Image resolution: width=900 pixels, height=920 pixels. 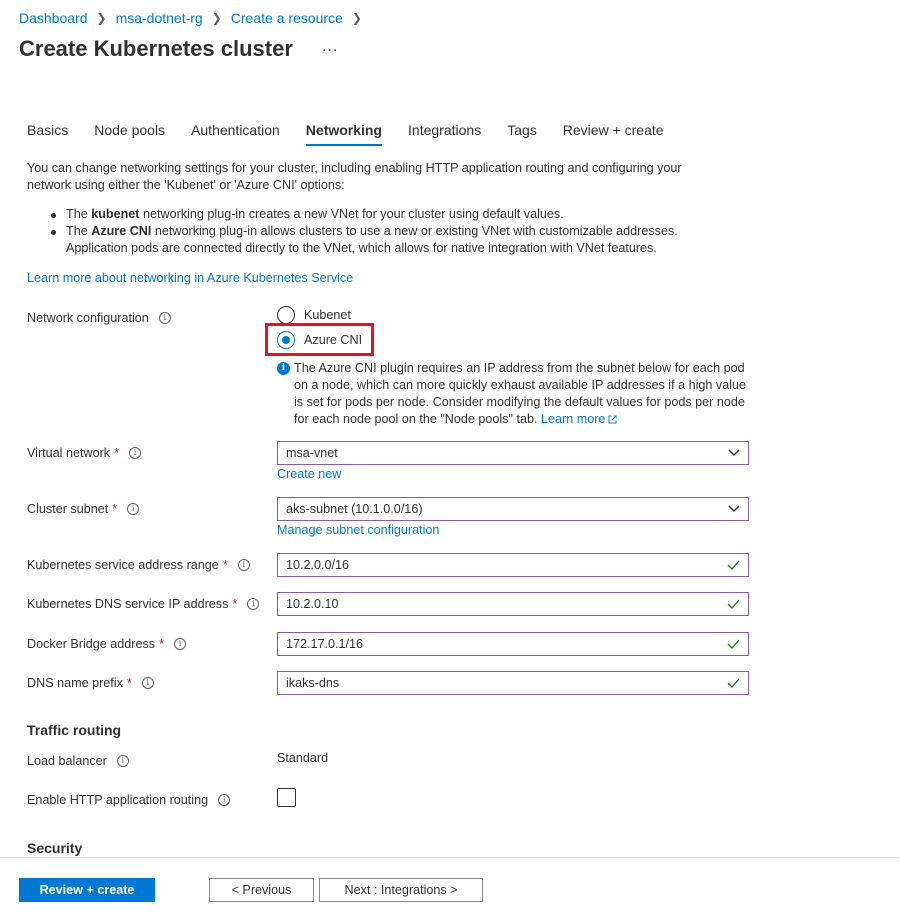 What do you see at coordinates (121, 231) in the screenshot?
I see `bullet-azure-cni-bold: Azure CNI` at bounding box center [121, 231].